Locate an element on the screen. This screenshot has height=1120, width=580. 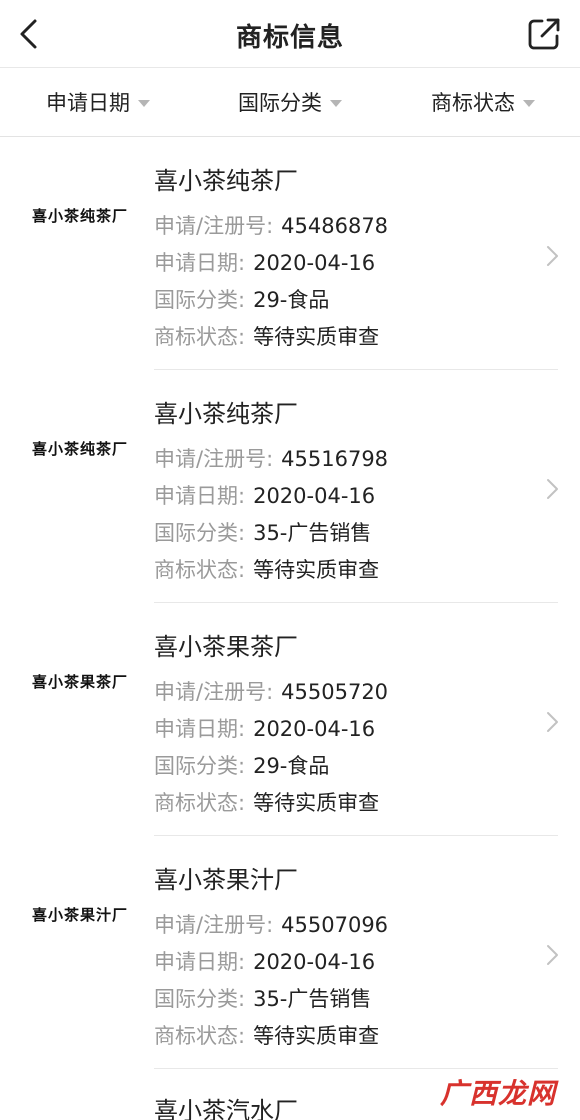
filter-bar: 申请日期 国际分类 商标状态 is located at coordinates (290, 102).